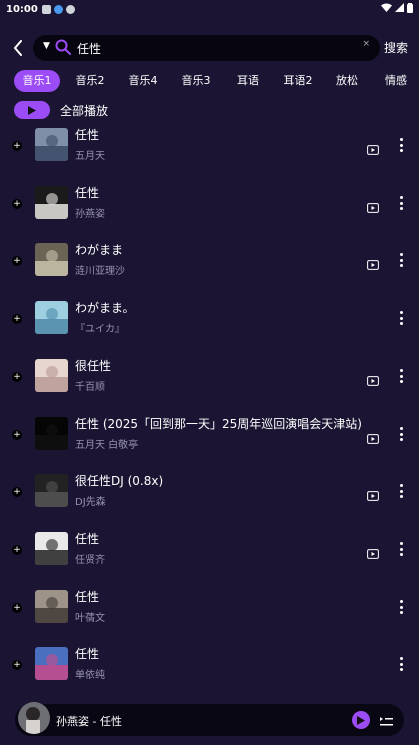 The image size is (419, 745). Describe the element at coordinates (209, 609) in the screenshot. I see `song-row: + 任性 叶蒨文` at that location.